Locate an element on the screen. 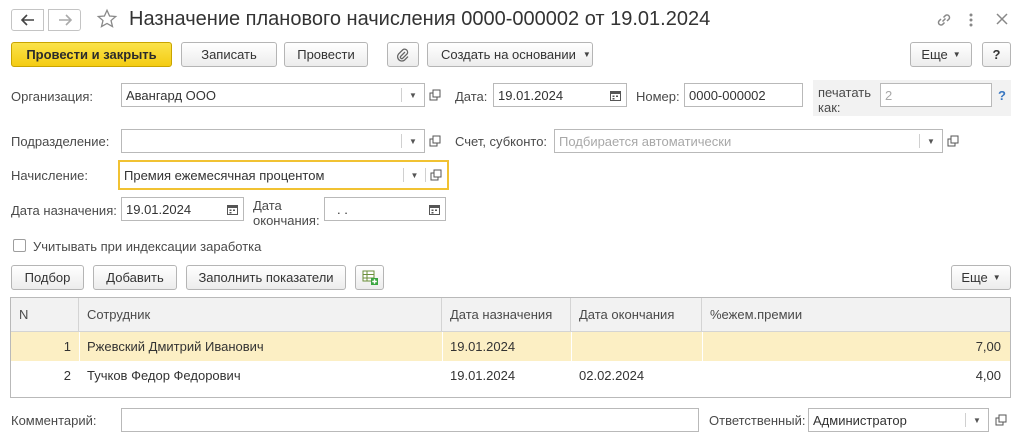 This screenshot has height=438, width=1029. row-employee: Ржевский Дмитрий Иванович is located at coordinates (175, 346).